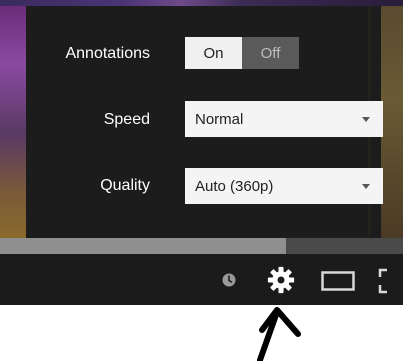 The image size is (403, 361). Describe the element at coordinates (213, 53) in the screenshot. I see `annotations-on-option: On` at that location.